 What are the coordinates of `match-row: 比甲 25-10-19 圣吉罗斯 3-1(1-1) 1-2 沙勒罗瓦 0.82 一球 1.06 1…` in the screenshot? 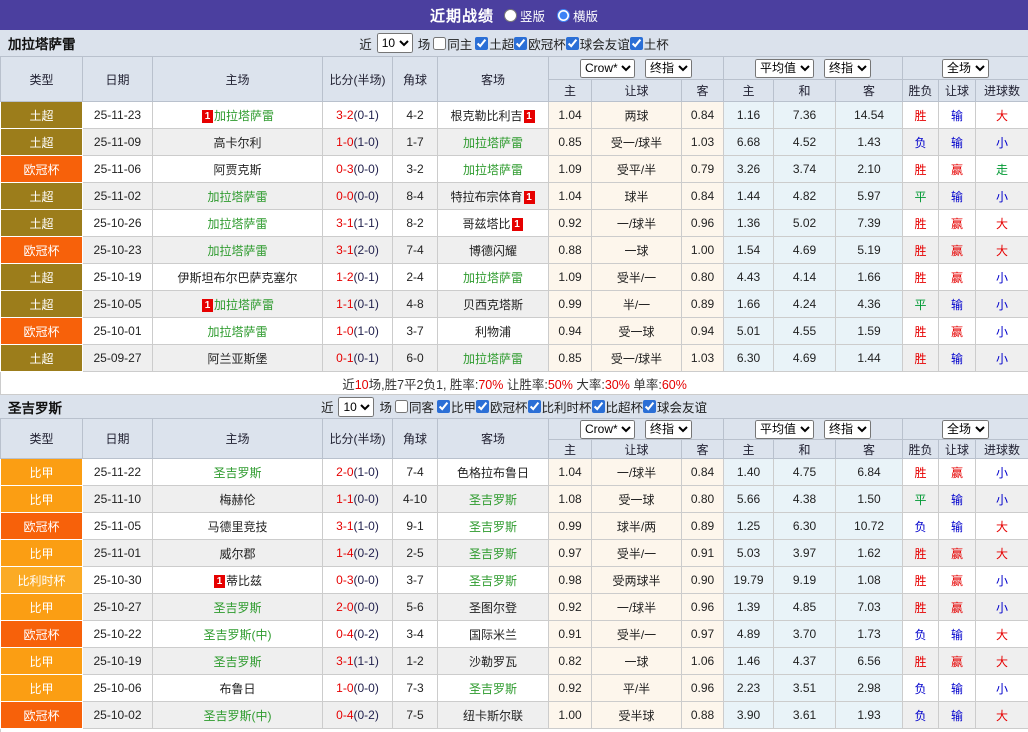 It's located at (514, 661).